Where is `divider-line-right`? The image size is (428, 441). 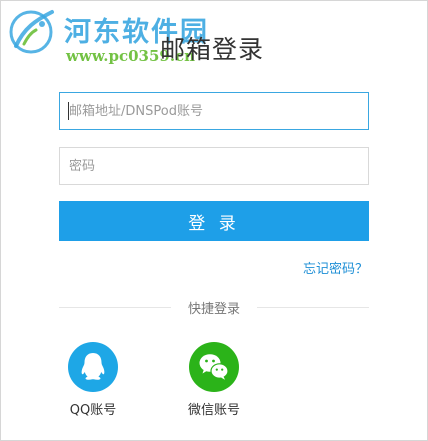 divider-line-right is located at coordinates (313, 307).